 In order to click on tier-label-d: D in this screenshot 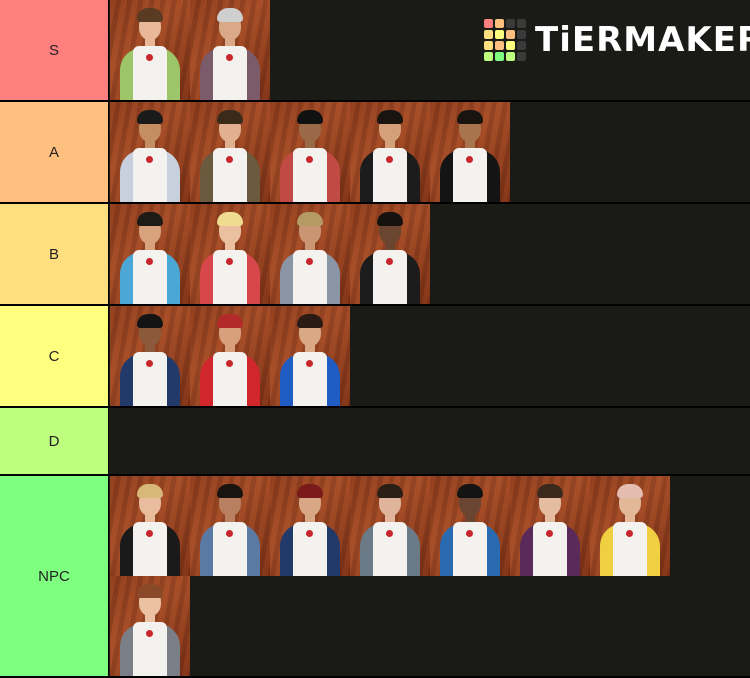, I will do `click(54, 441)`.